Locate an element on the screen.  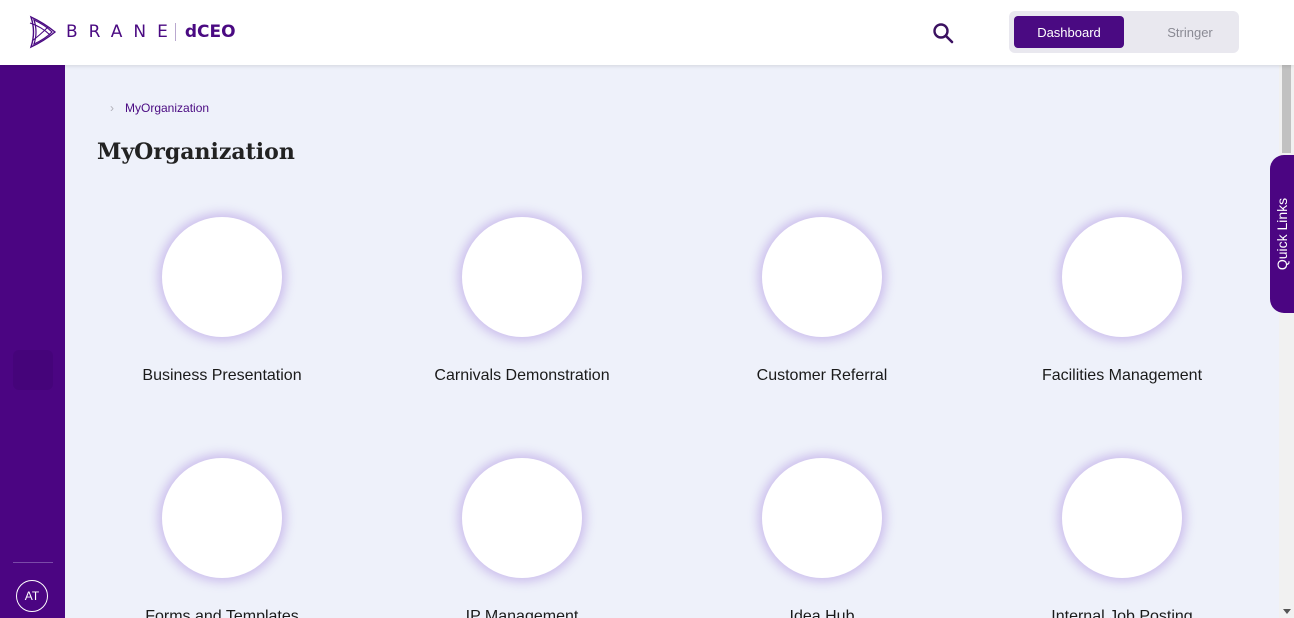
tile-label: Idea Hub is located at coordinates (822, 613).